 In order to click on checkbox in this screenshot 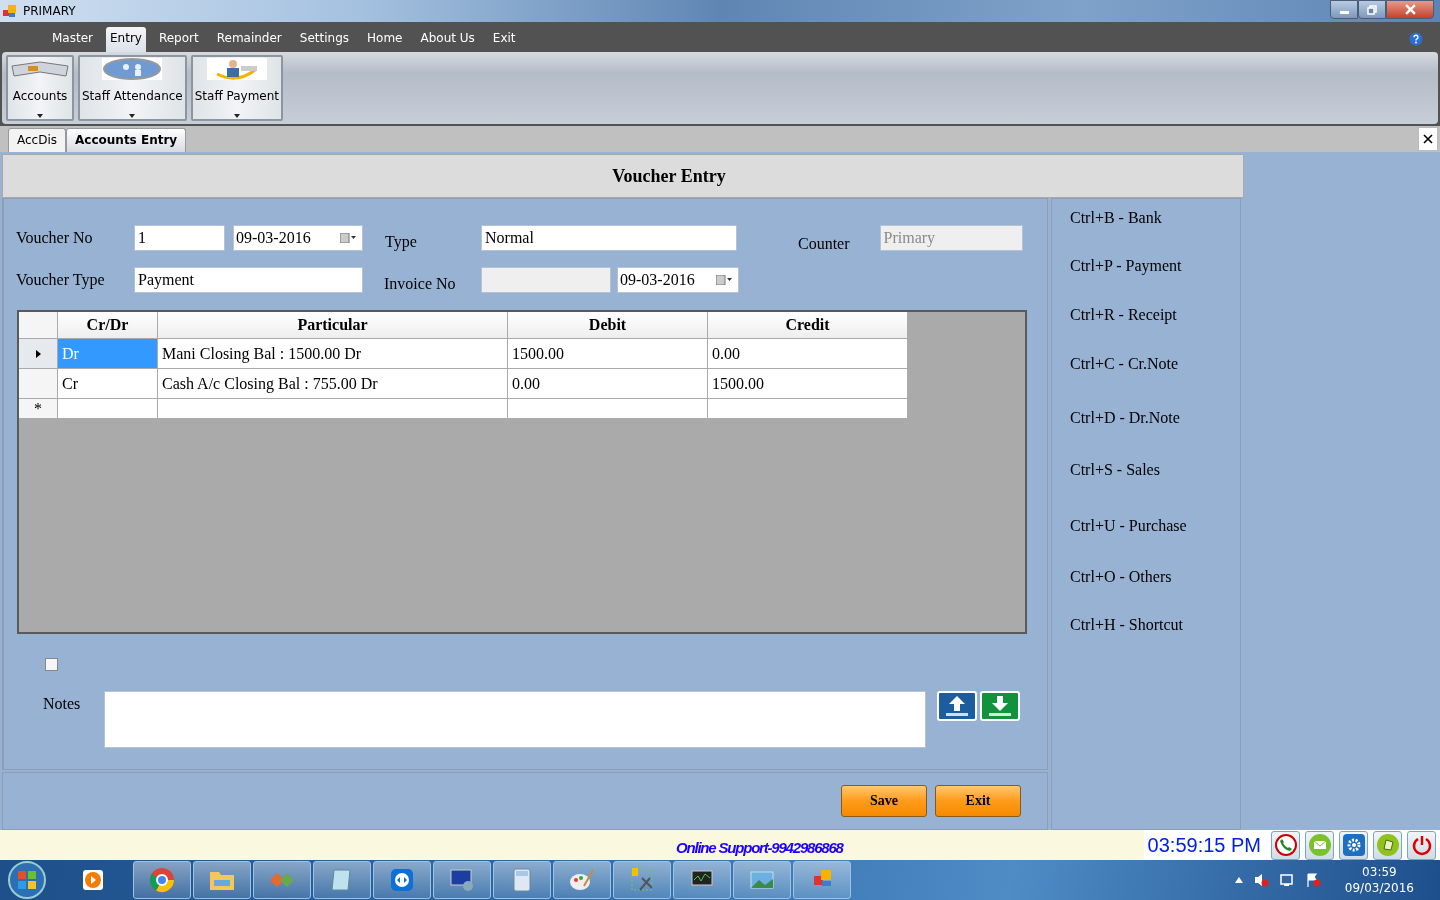, I will do `click(51, 664)`.